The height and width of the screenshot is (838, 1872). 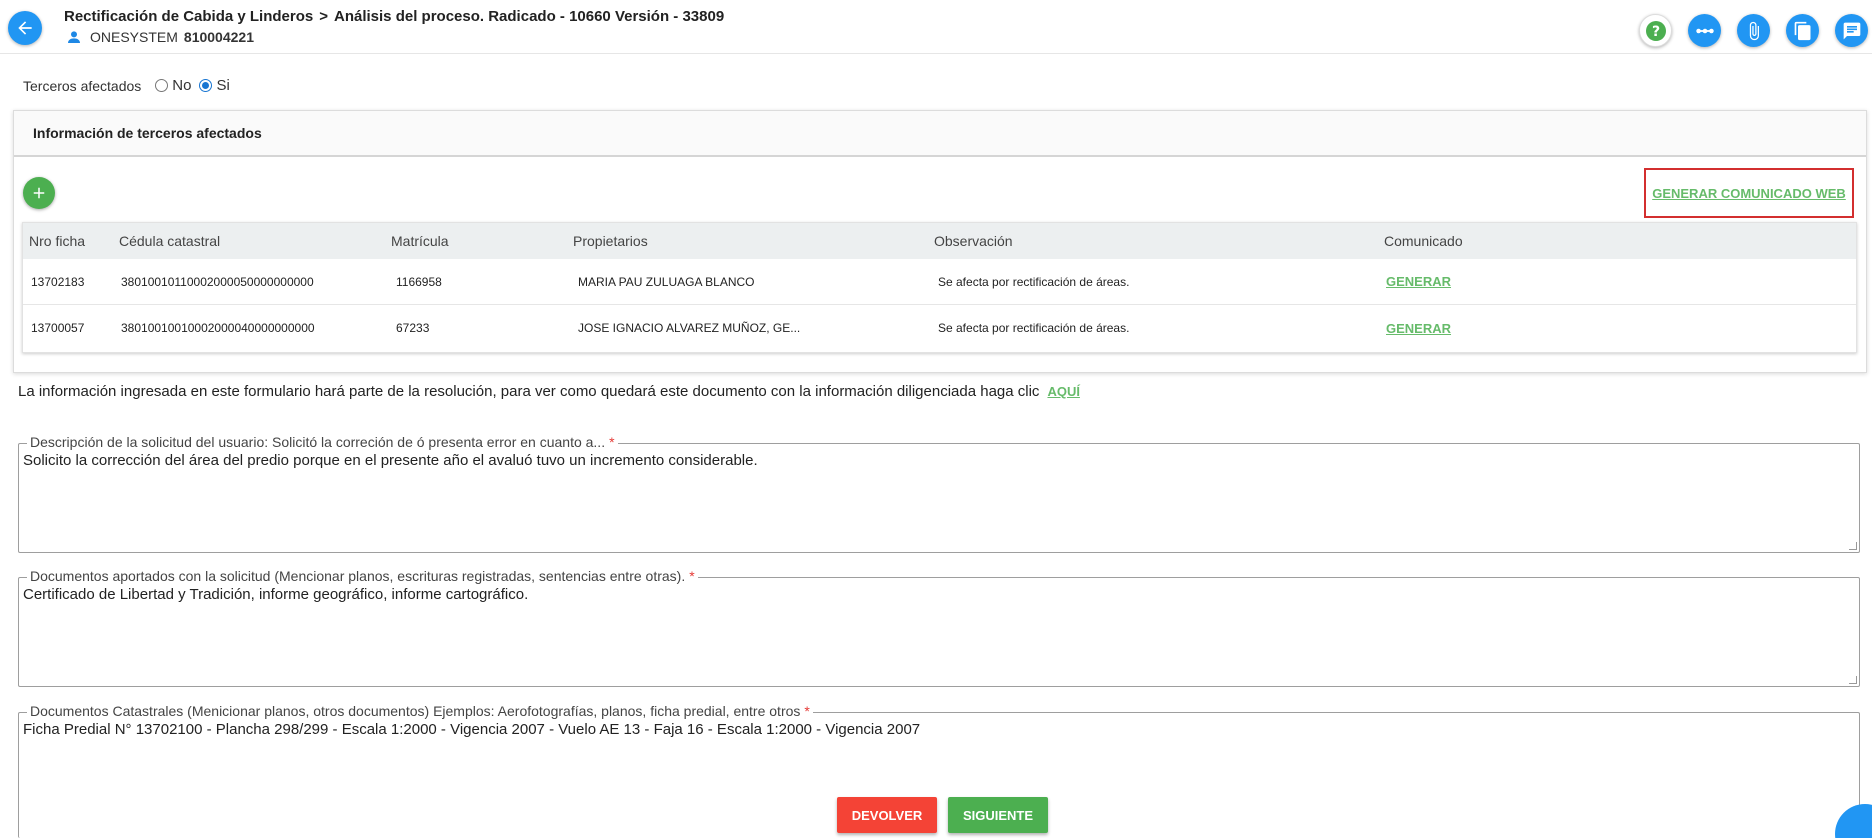 What do you see at coordinates (973, 241) in the screenshot?
I see `col-observacion: Observación` at bounding box center [973, 241].